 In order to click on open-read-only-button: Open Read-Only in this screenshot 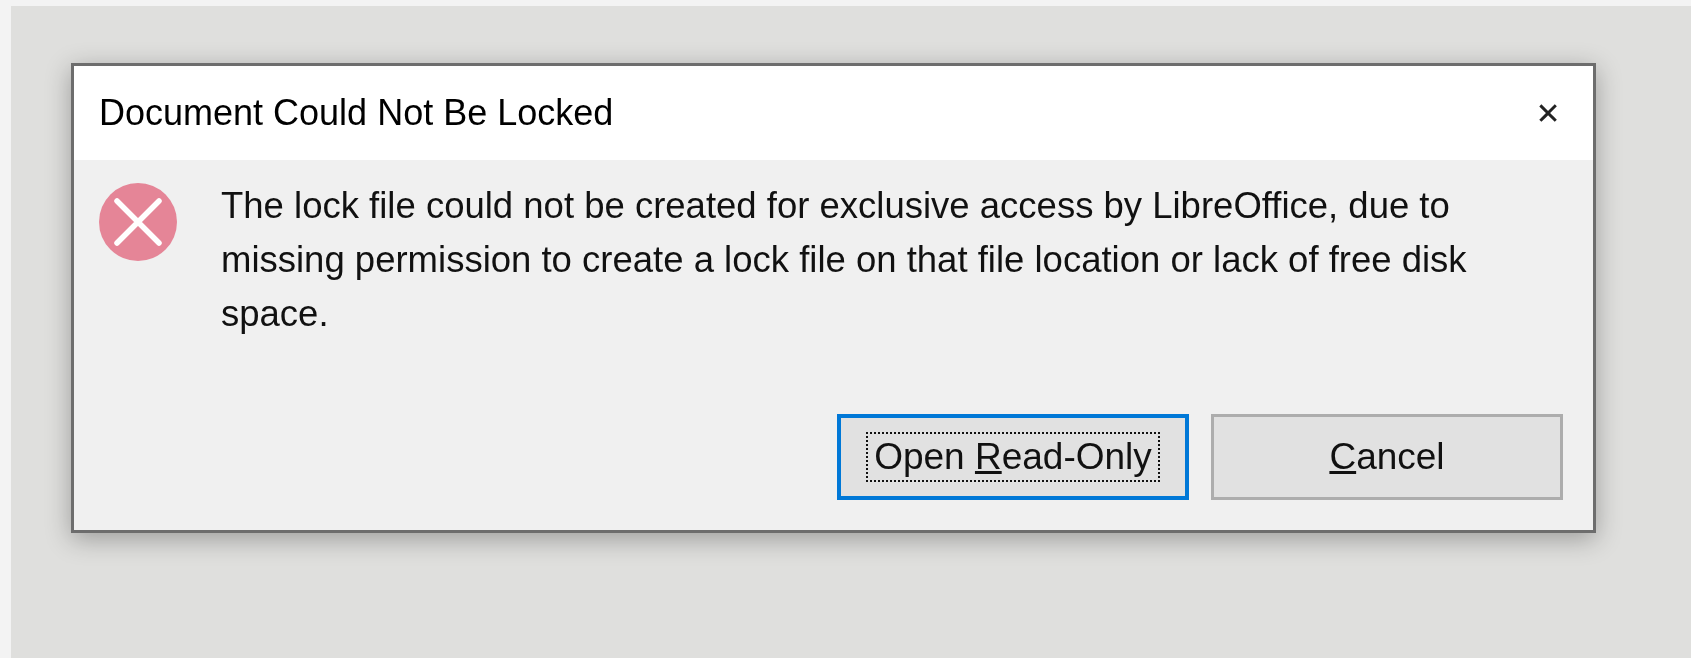, I will do `click(1013, 457)`.